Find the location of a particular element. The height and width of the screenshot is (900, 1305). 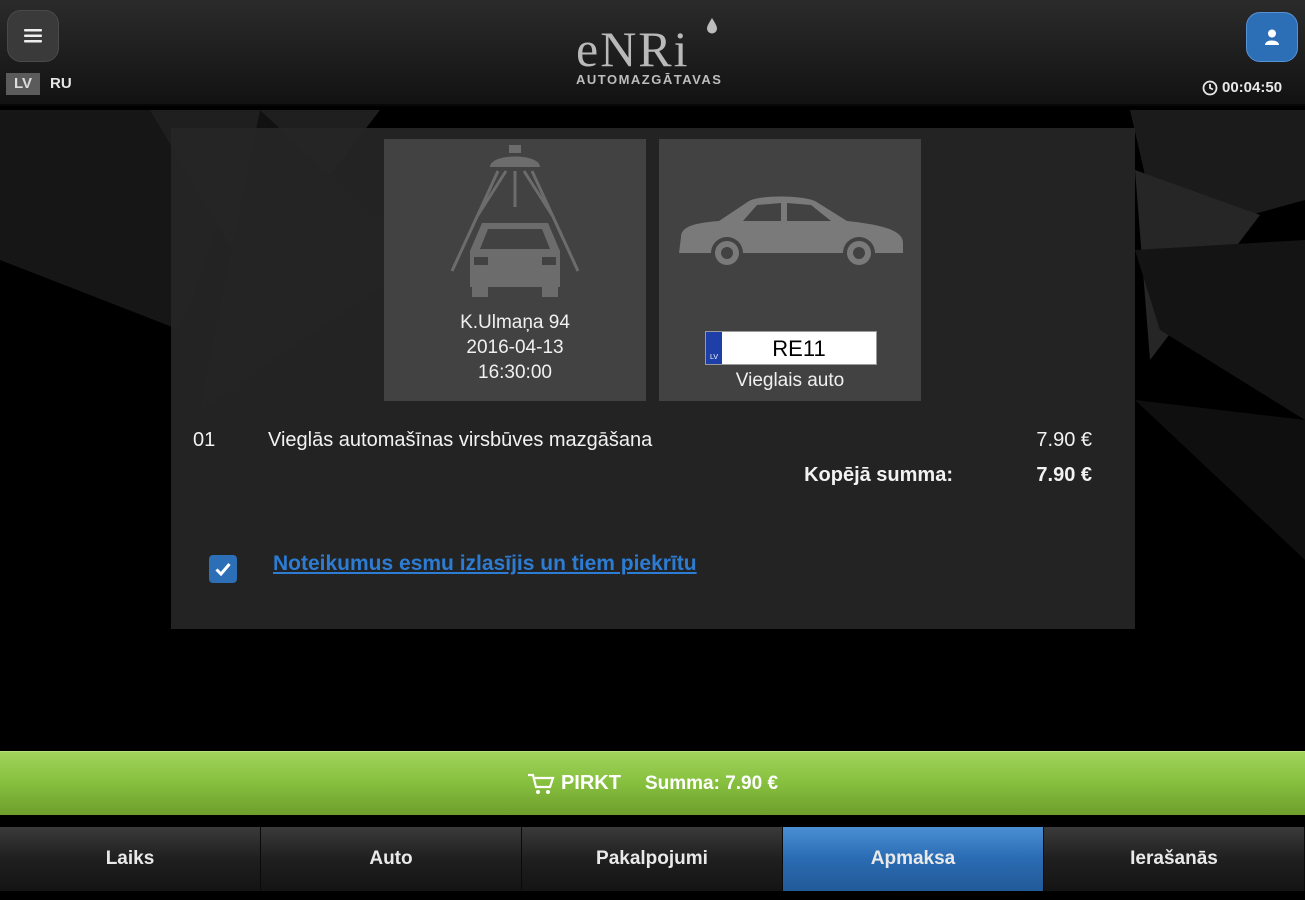

booking-time: 16:30:00 is located at coordinates (515, 372).